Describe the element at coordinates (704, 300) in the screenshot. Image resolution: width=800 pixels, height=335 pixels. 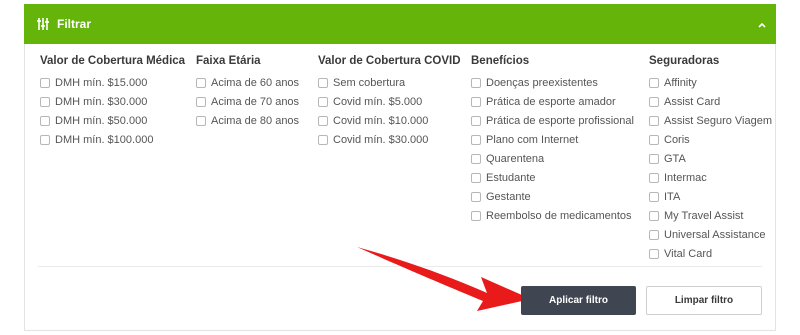
I see `clear-filter-button: Limpar filtro` at that location.